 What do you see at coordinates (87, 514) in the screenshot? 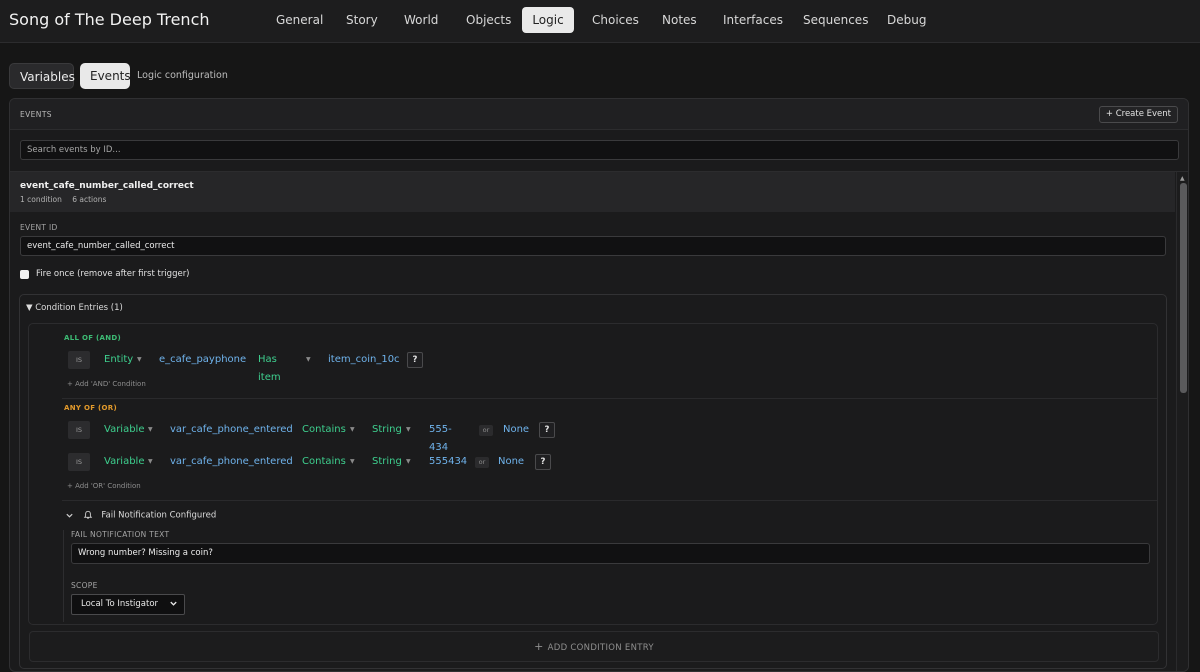
I see `bell-icon` at bounding box center [87, 514].